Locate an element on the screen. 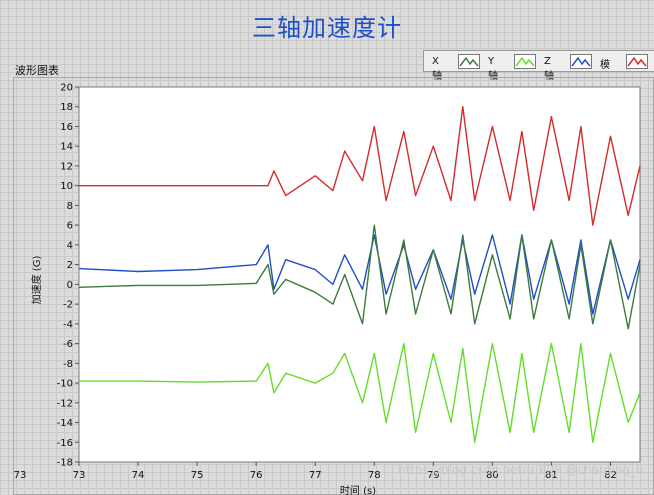 The width and height of the screenshot is (654, 495). y-tick-label: 6 is located at coordinates (70, 226).